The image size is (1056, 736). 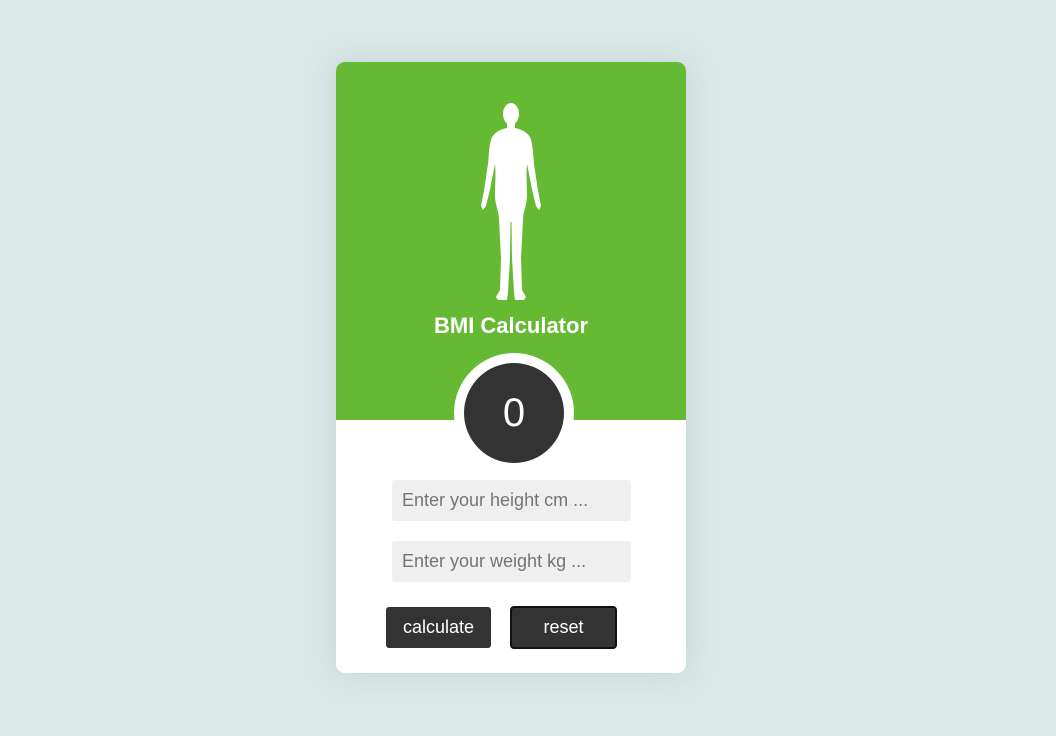 What do you see at coordinates (563, 627) in the screenshot?
I see `reset-button: reset` at bounding box center [563, 627].